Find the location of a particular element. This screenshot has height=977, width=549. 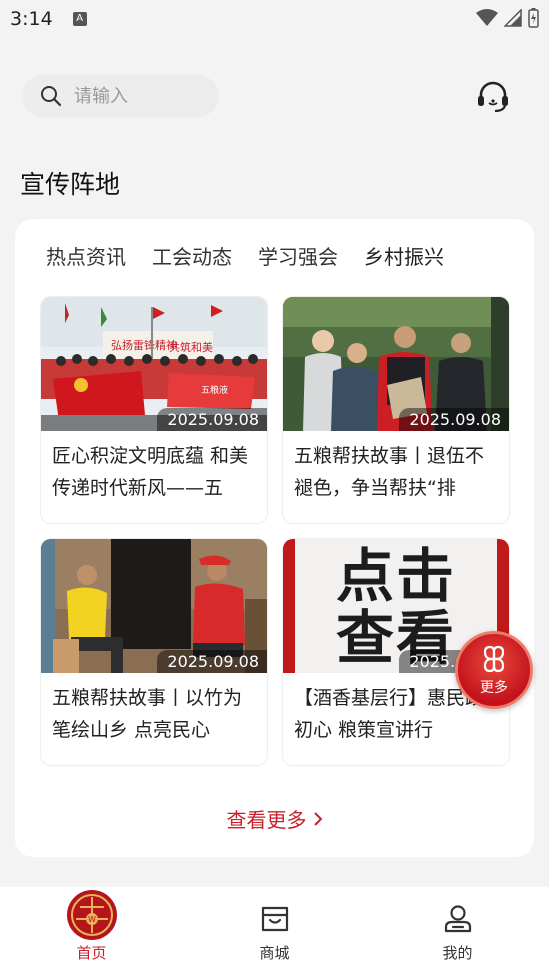

nav-store-label: 商城 is located at coordinates (274, 953).